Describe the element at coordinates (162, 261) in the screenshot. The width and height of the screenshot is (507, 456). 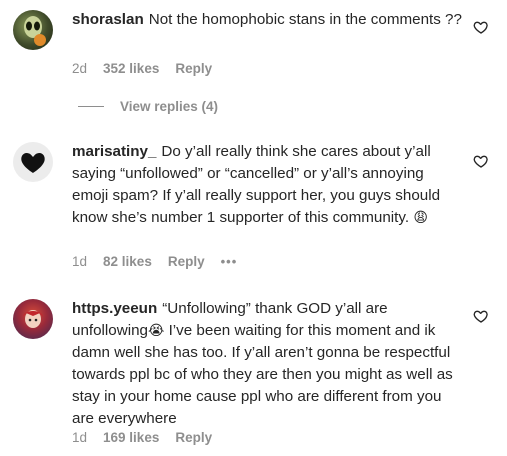
I see `comment-meta: 1d 82 likes Reply •••` at that location.